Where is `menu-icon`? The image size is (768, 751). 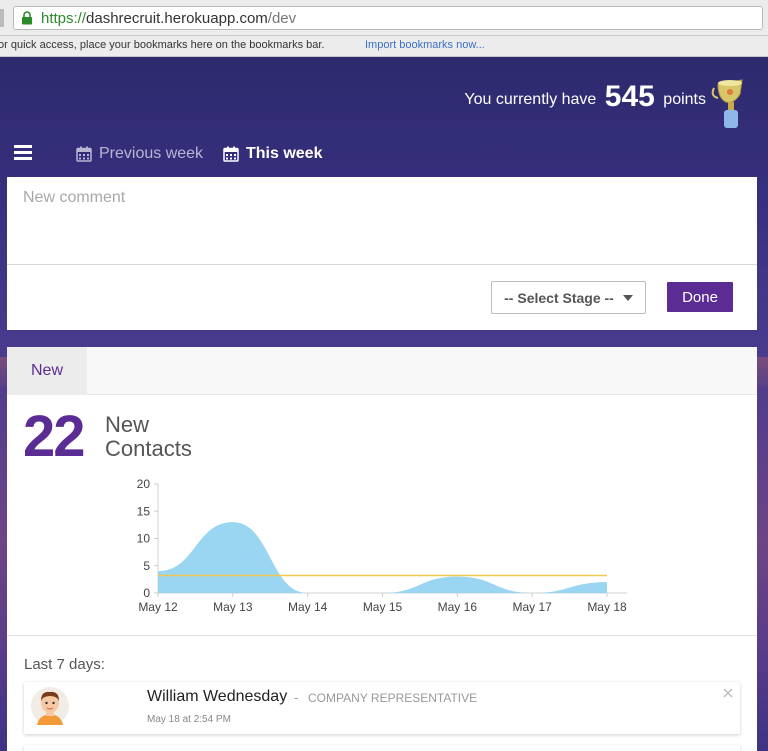 menu-icon is located at coordinates (23, 153).